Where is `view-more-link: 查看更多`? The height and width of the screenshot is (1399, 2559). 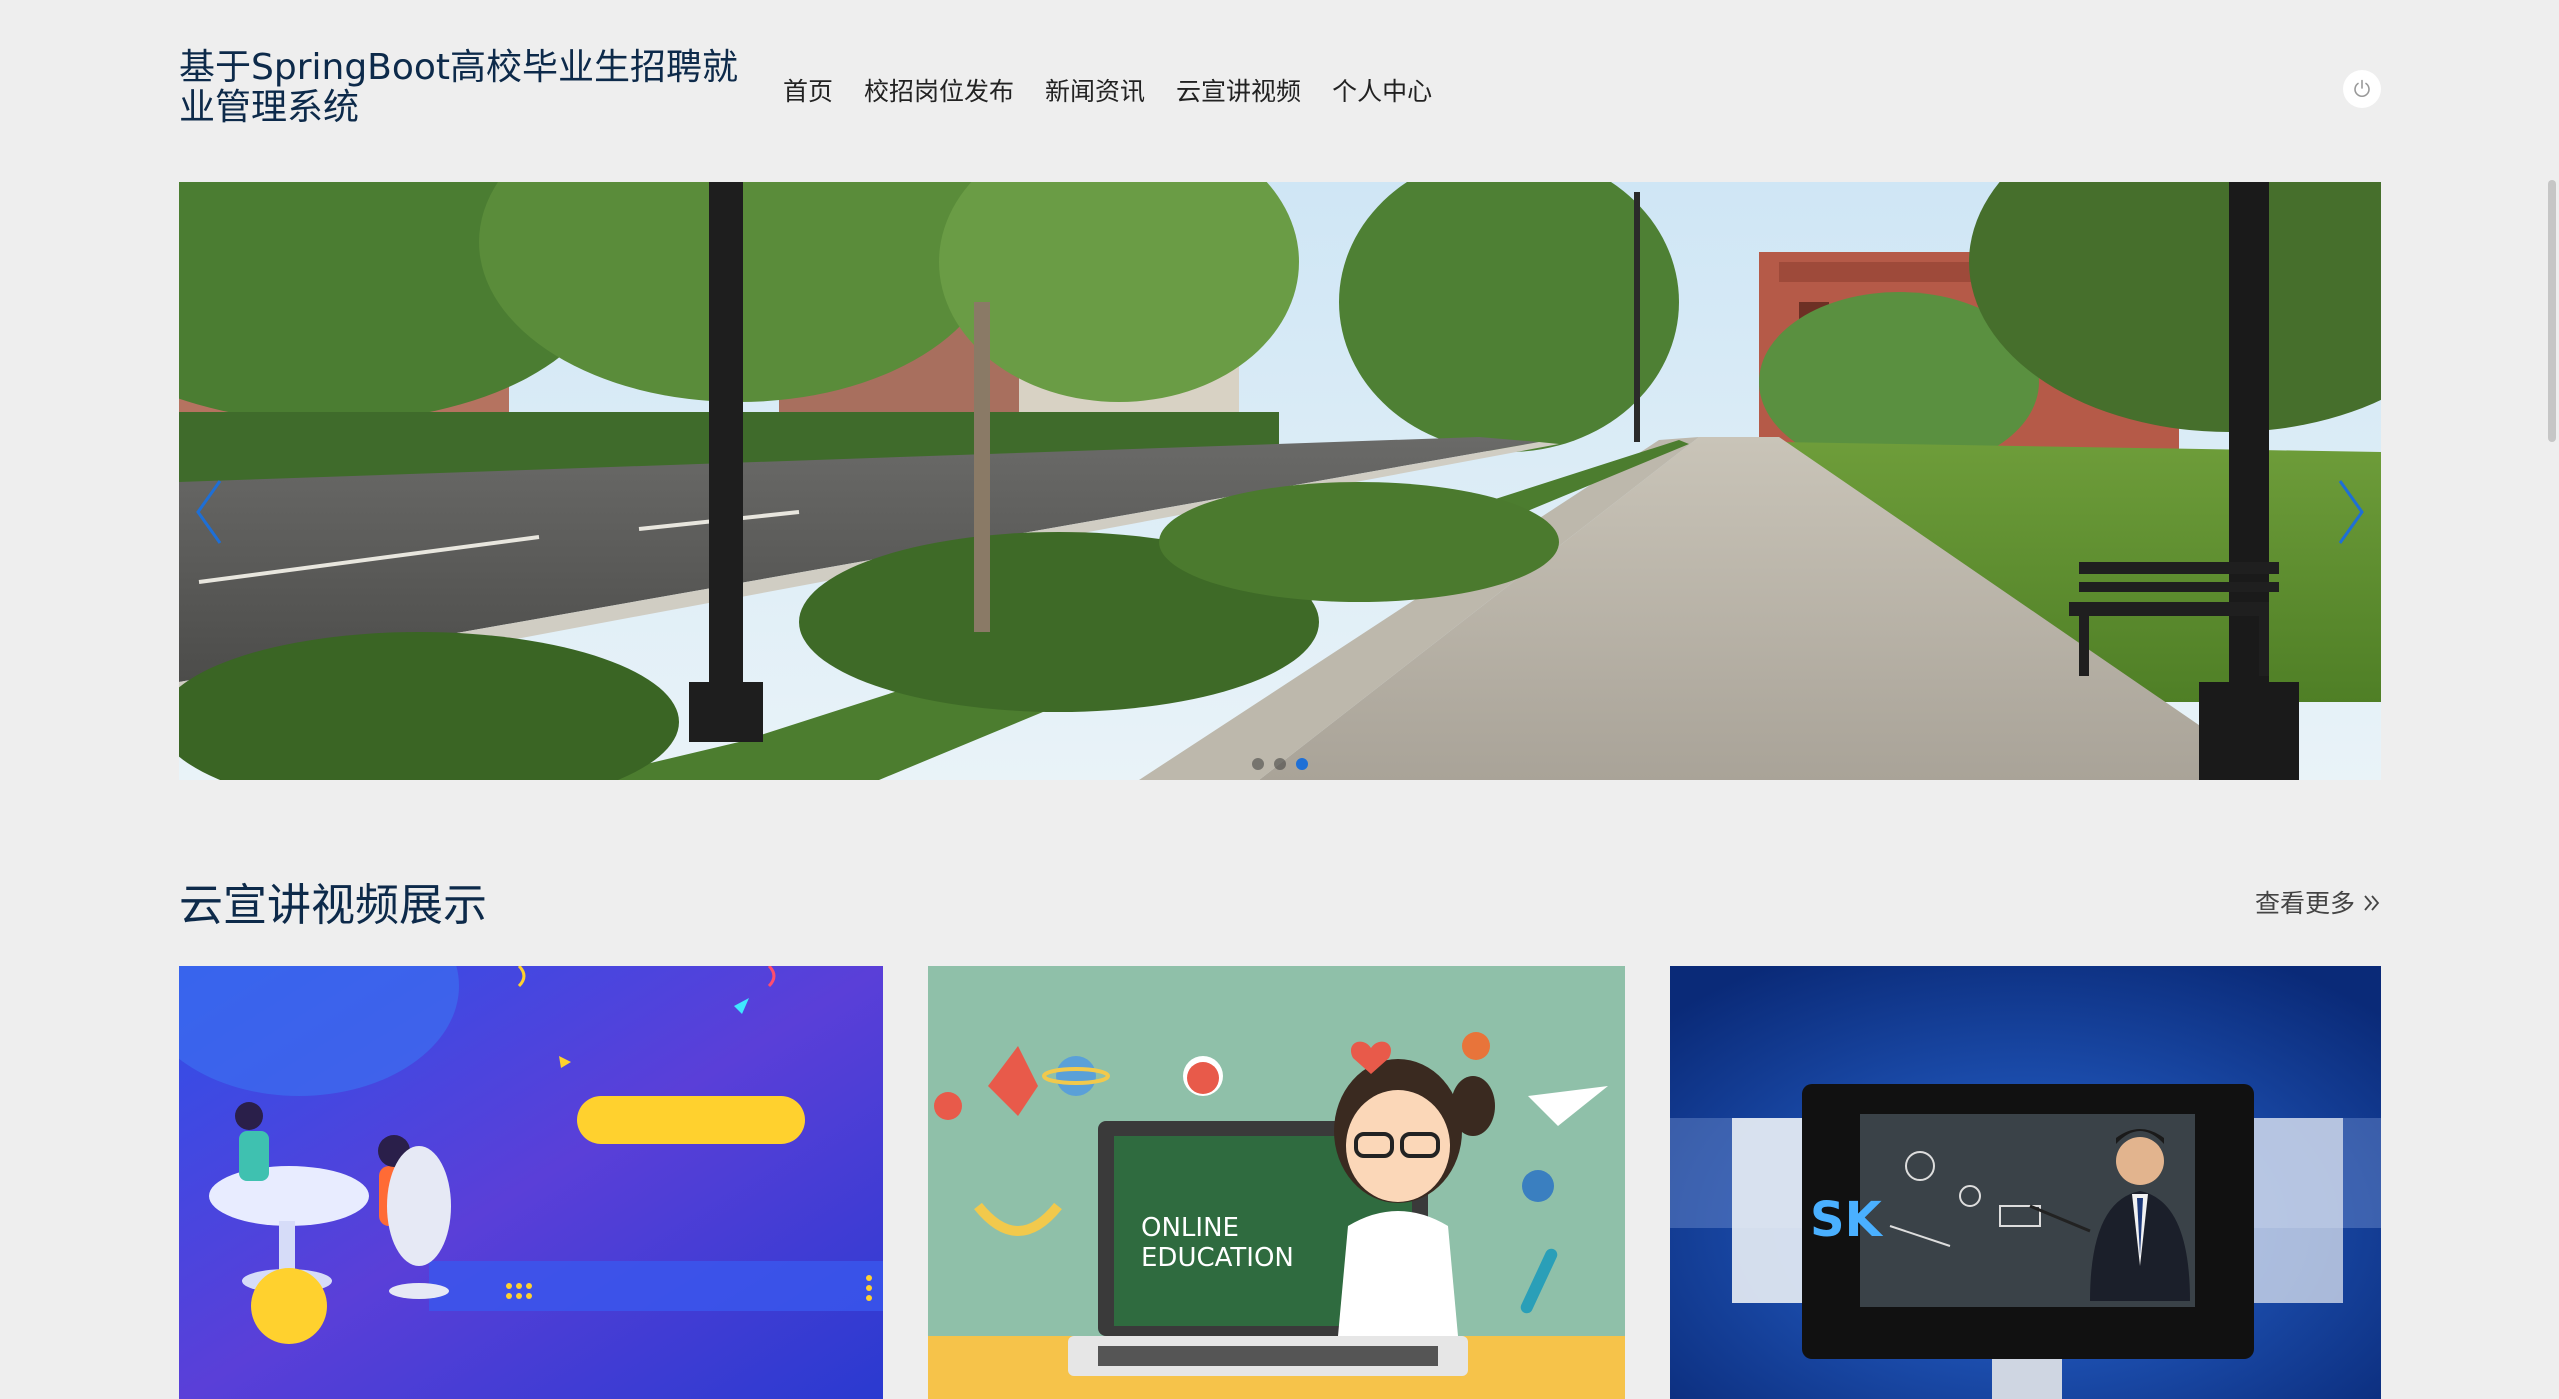 view-more-link: 查看更多 is located at coordinates (2318, 904).